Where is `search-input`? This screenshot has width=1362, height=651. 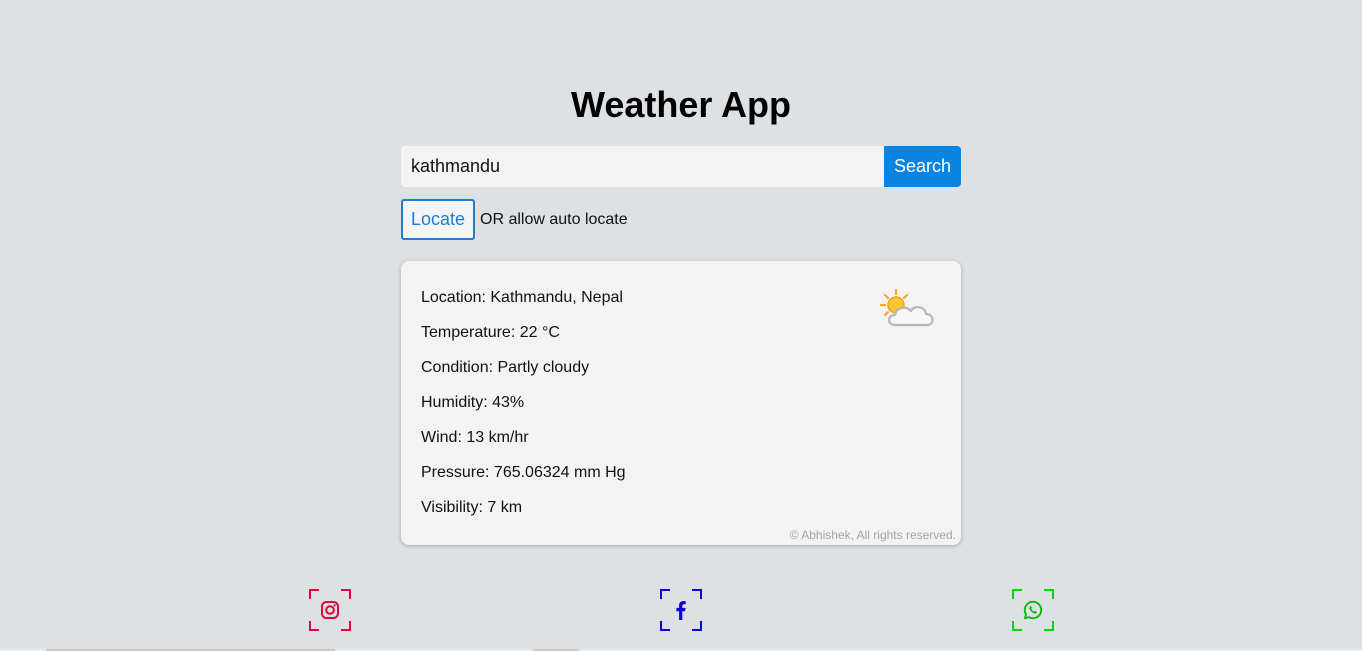 search-input is located at coordinates (642, 166).